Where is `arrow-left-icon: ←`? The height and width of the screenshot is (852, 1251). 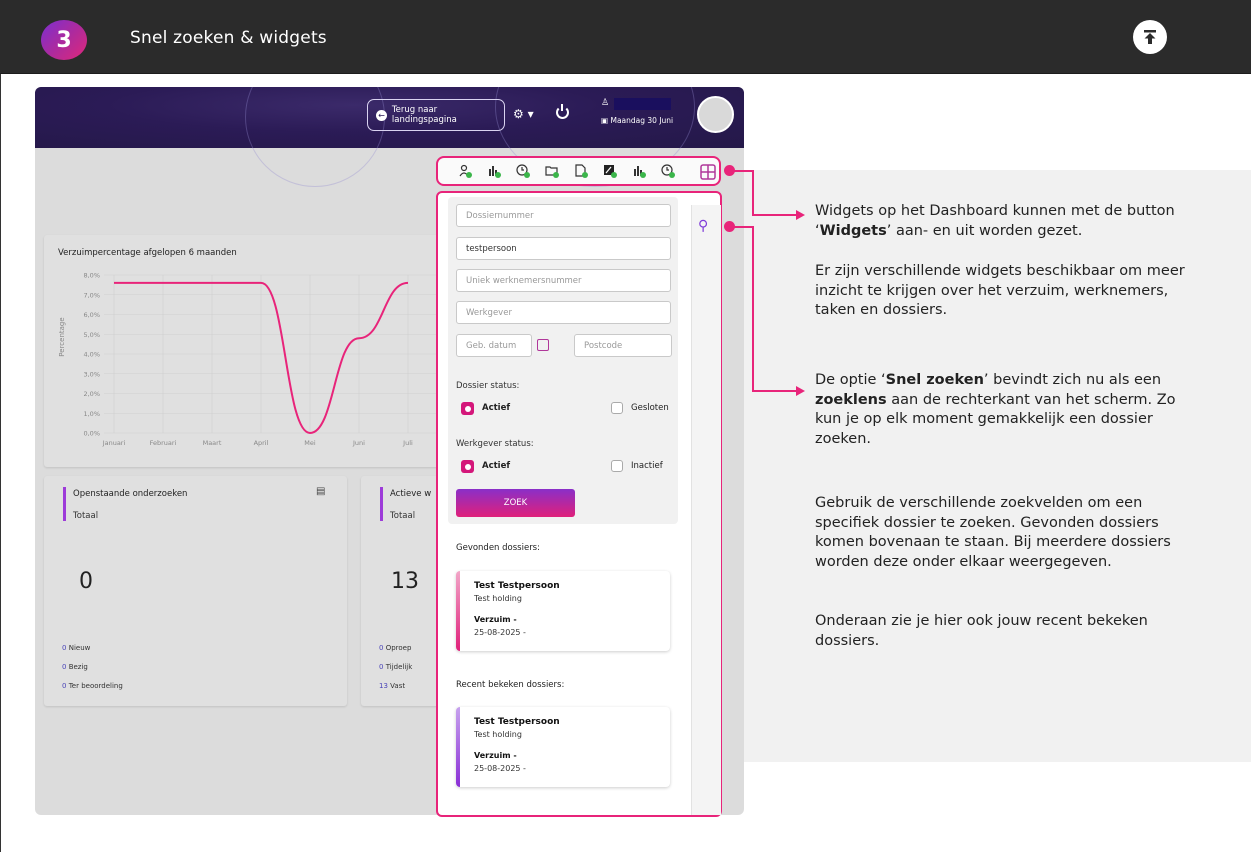
arrow-left-icon: ← is located at coordinates (381, 115).